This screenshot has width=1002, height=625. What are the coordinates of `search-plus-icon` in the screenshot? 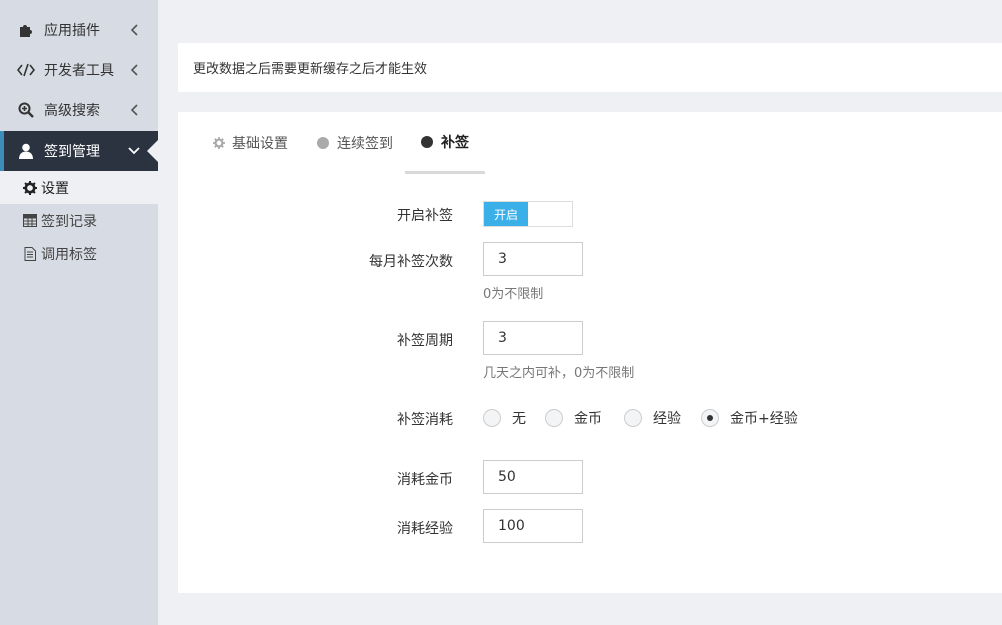 It's located at (26, 110).